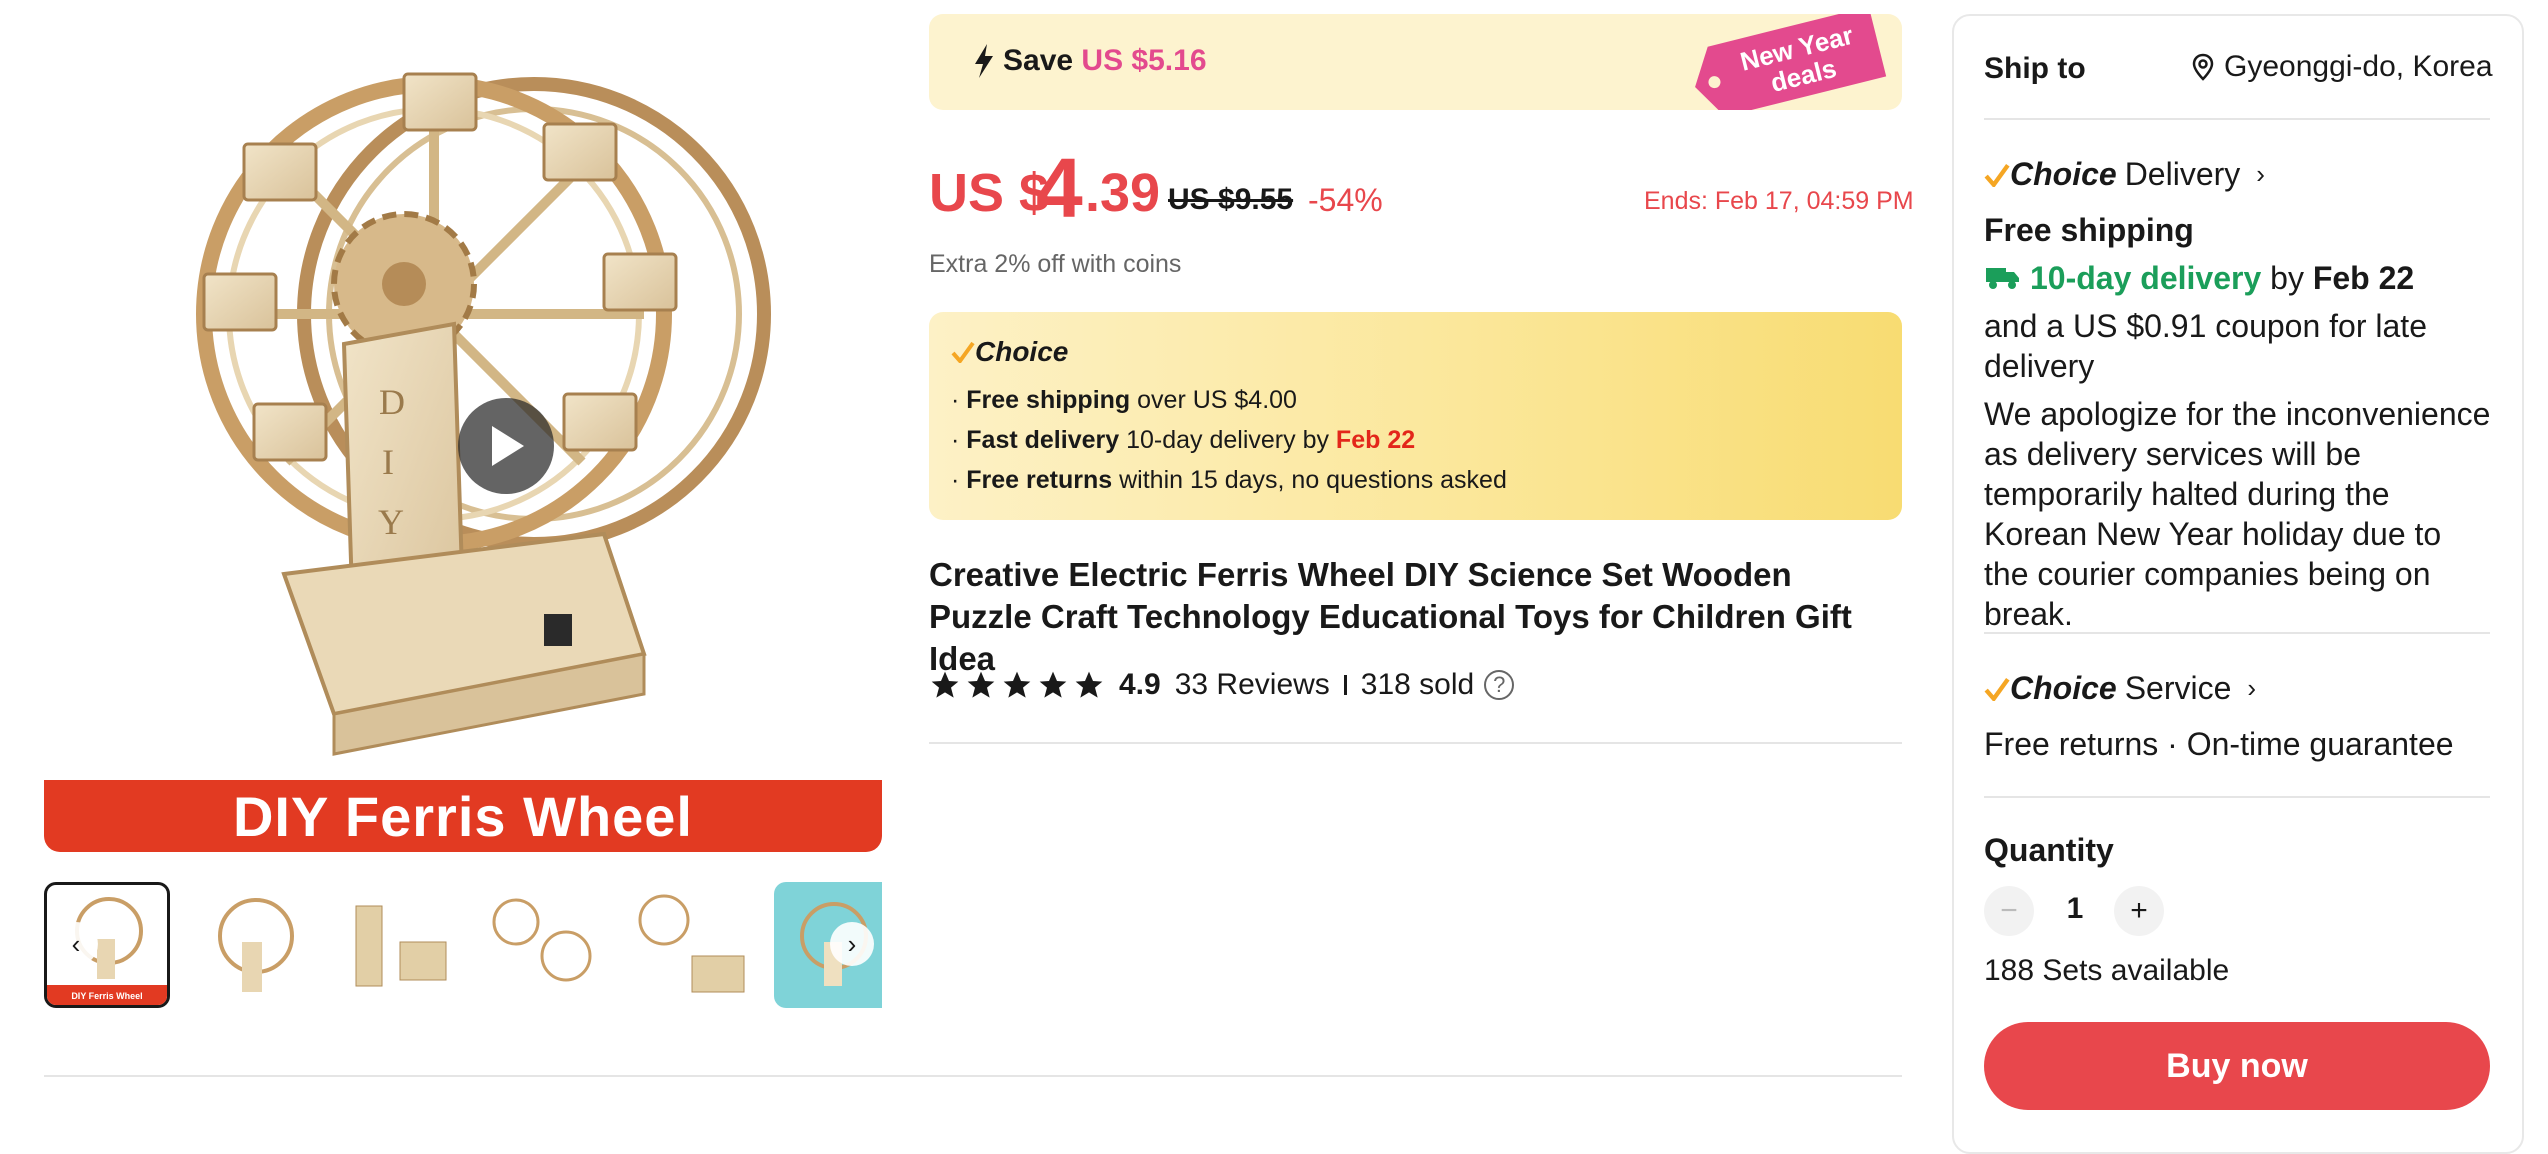 This screenshot has width=2548, height=1154. What do you see at coordinates (2009, 911) in the screenshot?
I see `quantity-decrease-button: −` at bounding box center [2009, 911].